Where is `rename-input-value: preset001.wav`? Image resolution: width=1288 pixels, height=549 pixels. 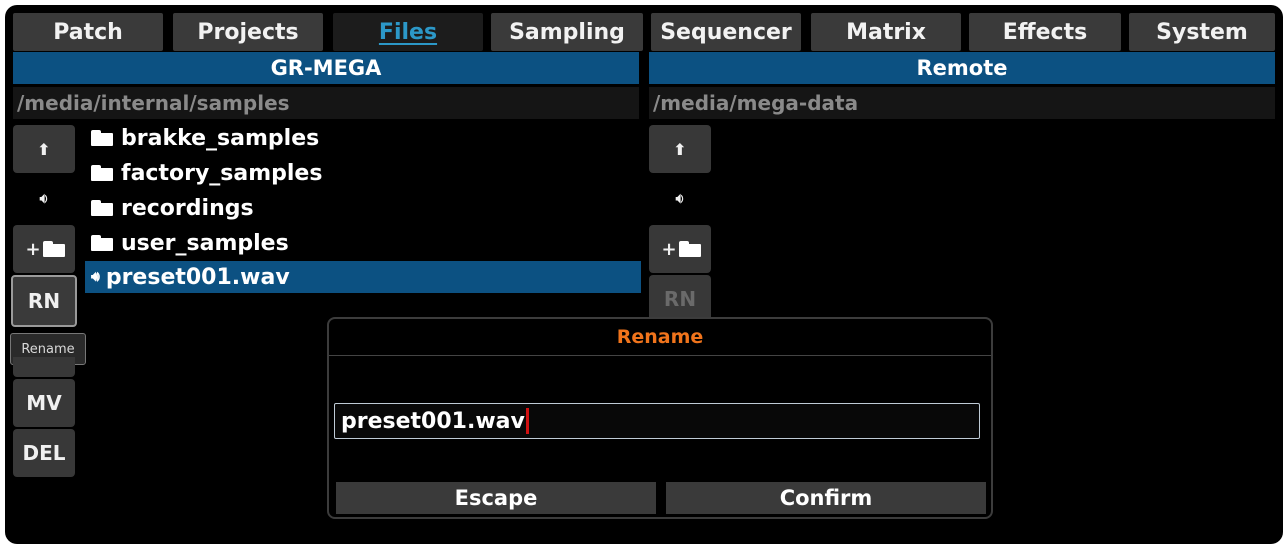
rename-input-value: preset001.wav is located at coordinates (433, 421).